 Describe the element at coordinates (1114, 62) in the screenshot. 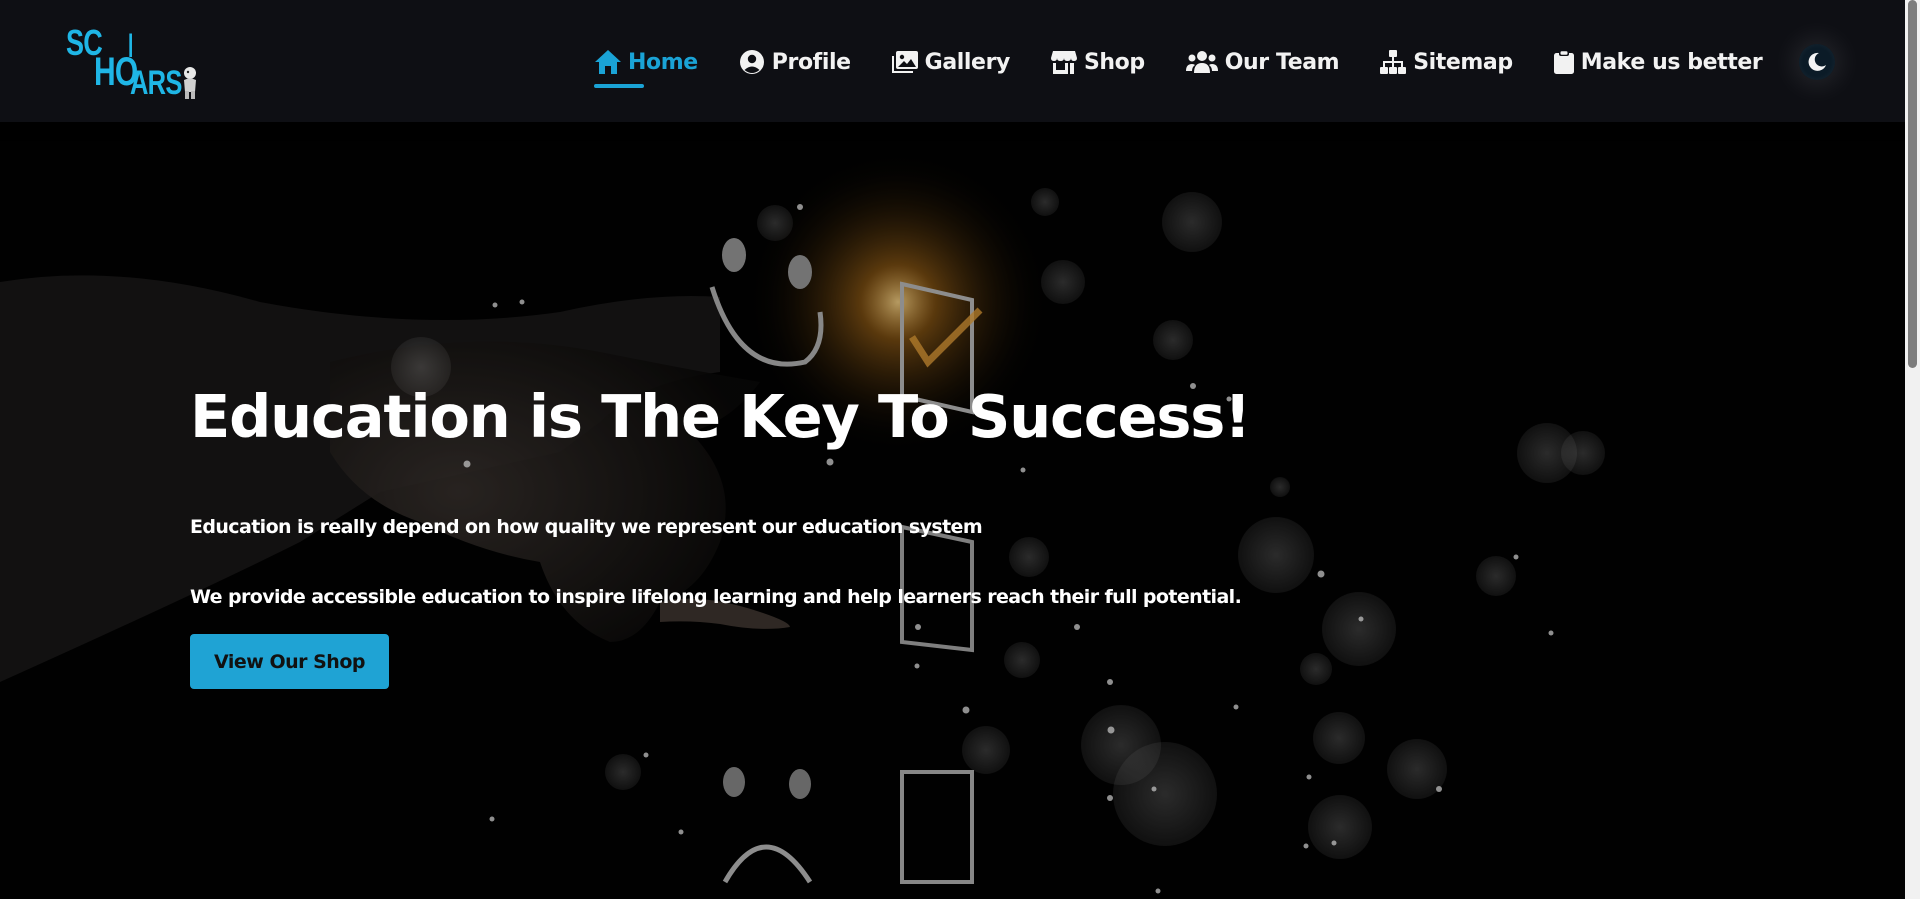

I see `nav-shop-label: Shop` at that location.